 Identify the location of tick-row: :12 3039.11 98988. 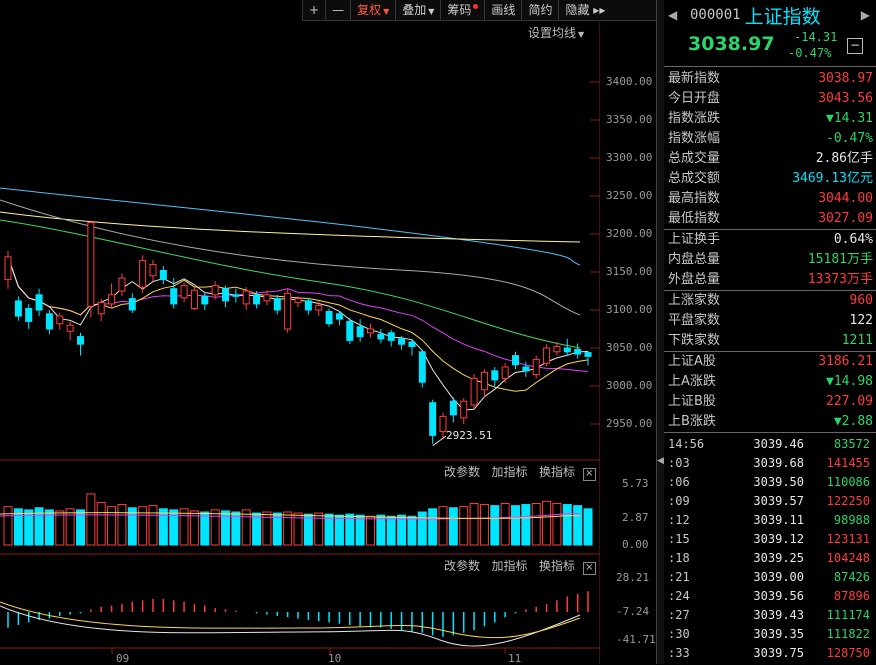
(770, 520).